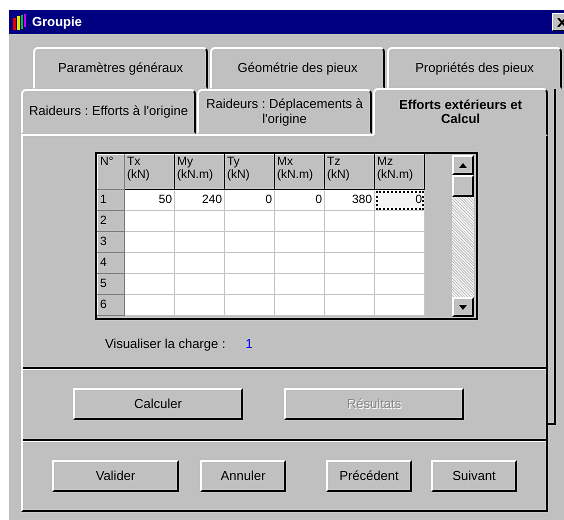 This screenshot has height=520, width=564. What do you see at coordinates (349, 172) in the screenshot?
I see `column-header: Tz (kN)` at bounding box center [349, 172].